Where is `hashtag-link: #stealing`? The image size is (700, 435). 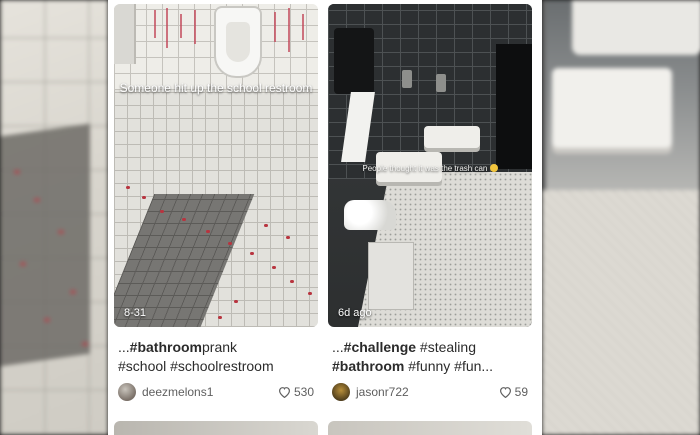 hashtag-link: #stealing is located at coordinates (446, 347).